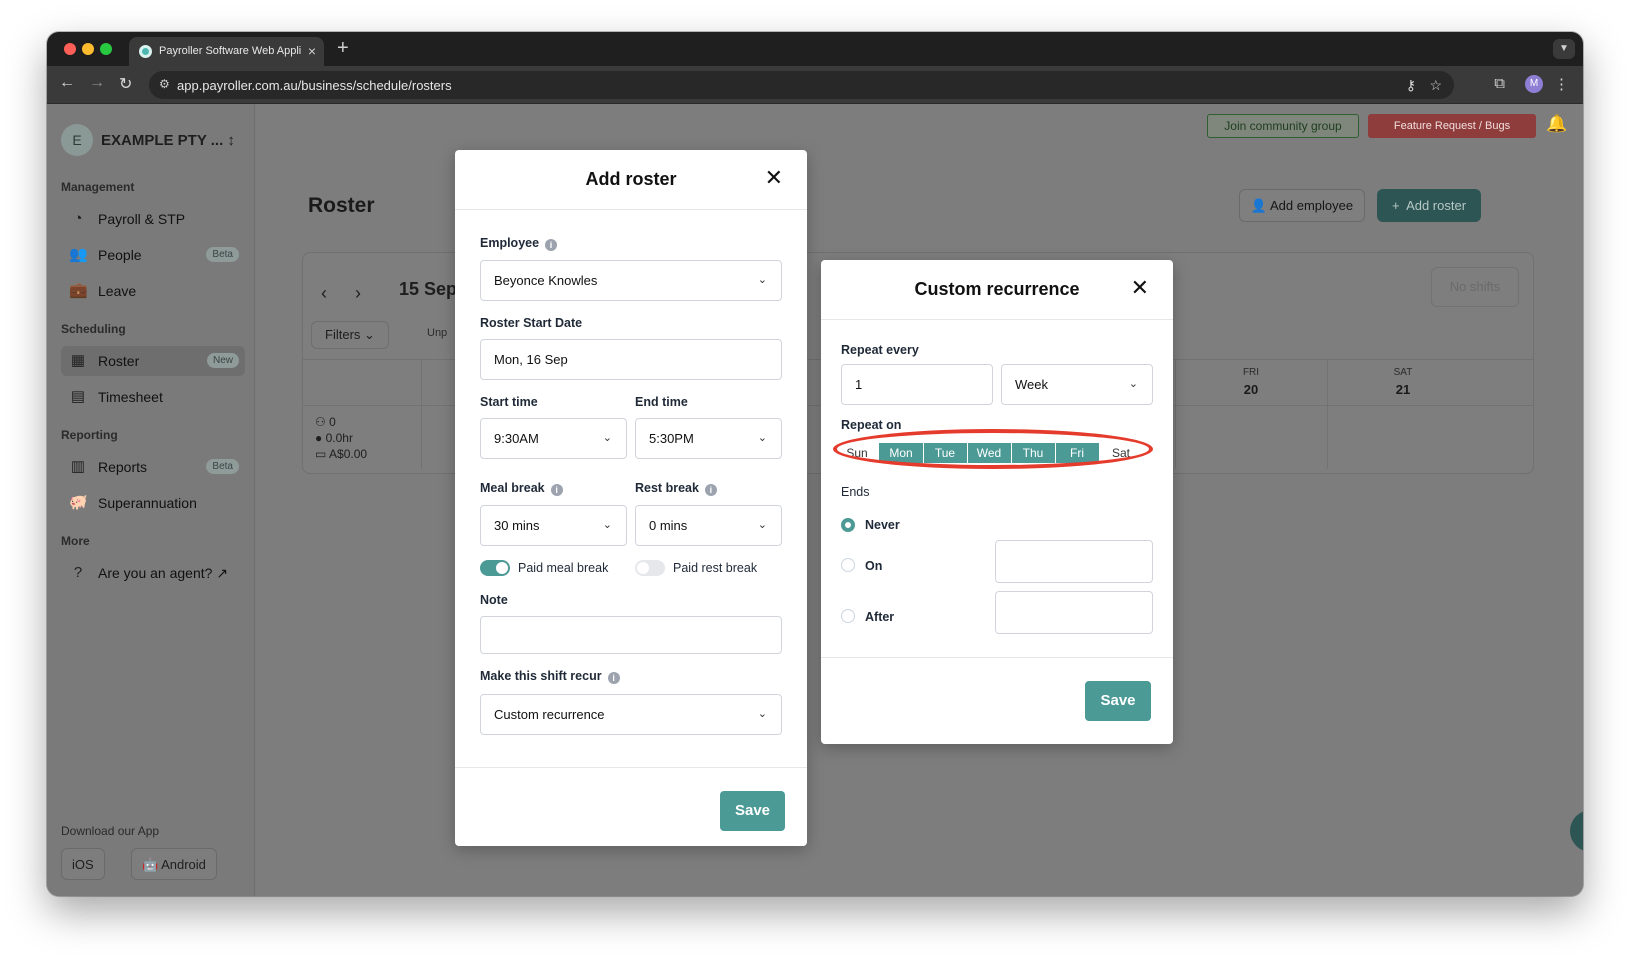  Describe the element at coordinates (1534, 84) in the screenshot. I see `profile-avatar: M` at that location.